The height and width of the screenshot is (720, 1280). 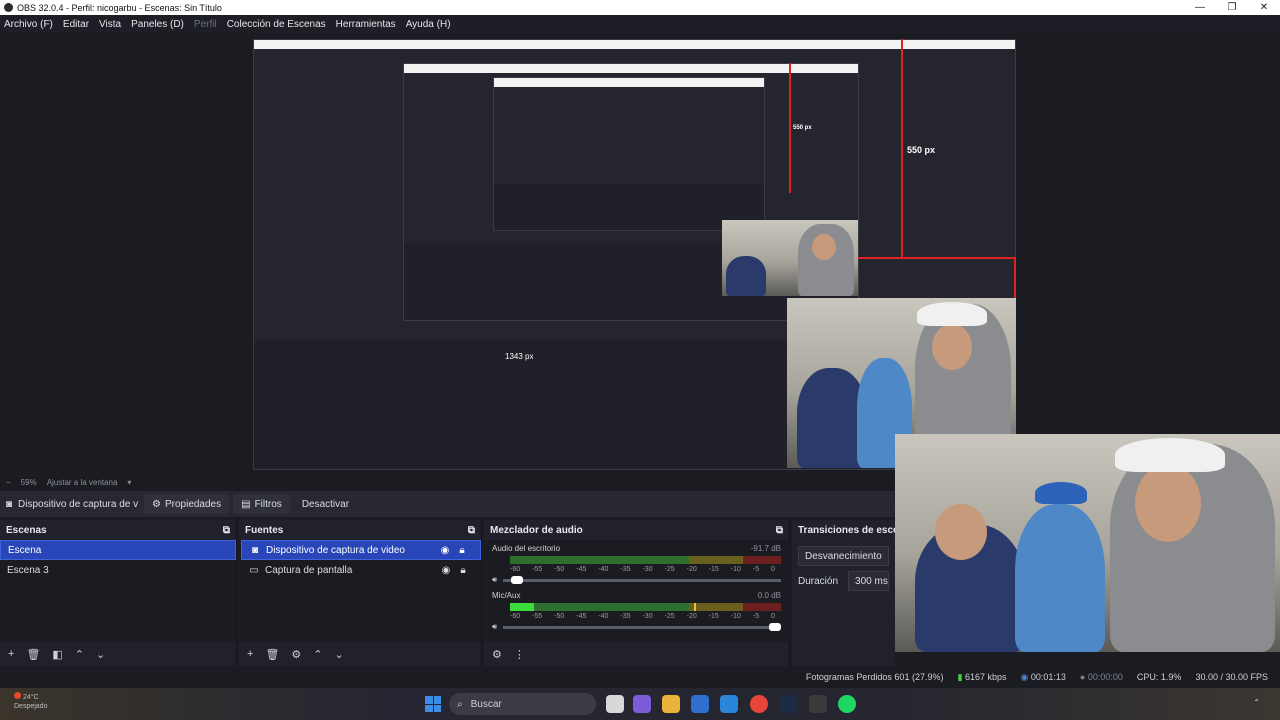 What do you see at coordinates (29, 482) in the screenshot?
I see `zoom-value: 59%` at bounding box center [29, 482].